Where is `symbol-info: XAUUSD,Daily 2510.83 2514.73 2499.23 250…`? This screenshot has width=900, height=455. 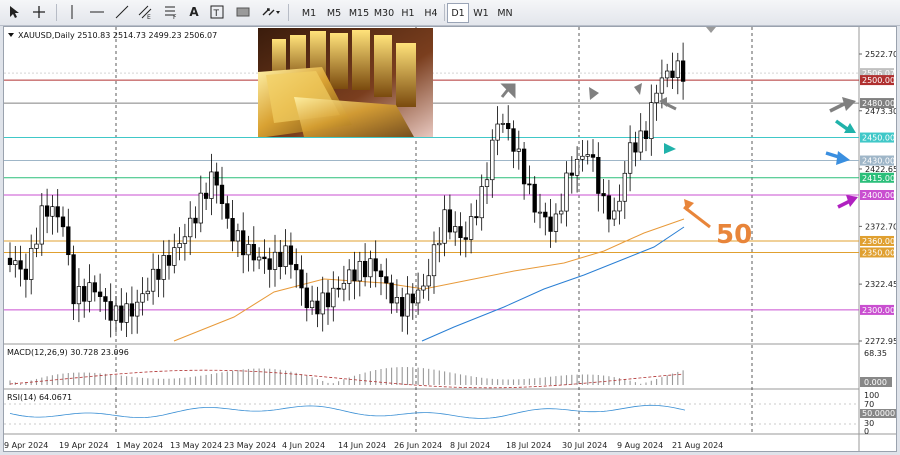
symbol-info: XAUUSD,Daily 2510.83 2514.73 2499.23 250… is located at coordinates (117, 35).